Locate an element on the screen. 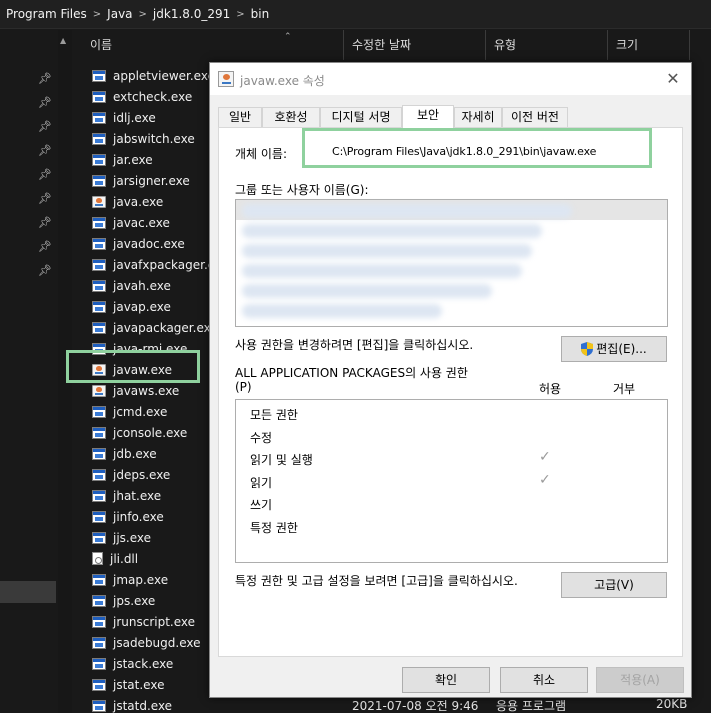 Image resolution: width=711 pixels, height=713 pixels. column-modified: 수정한 날짜 is located at coordinates (415, 45).